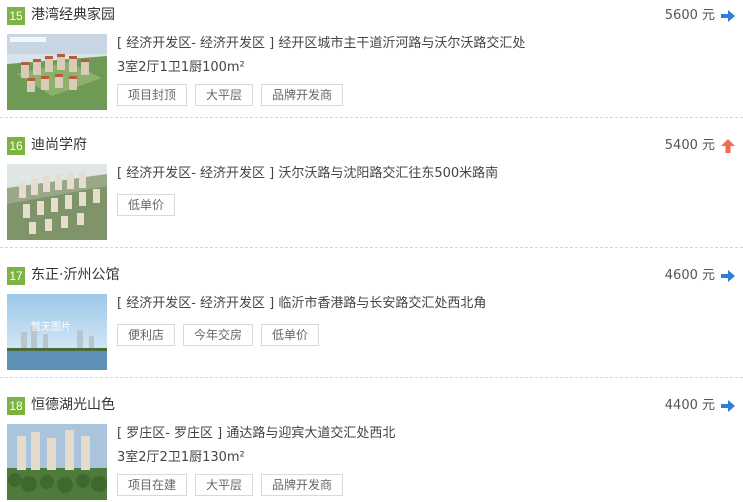  I want to click on property-name-link: 东正·沂州公馆, so click(75, 275).